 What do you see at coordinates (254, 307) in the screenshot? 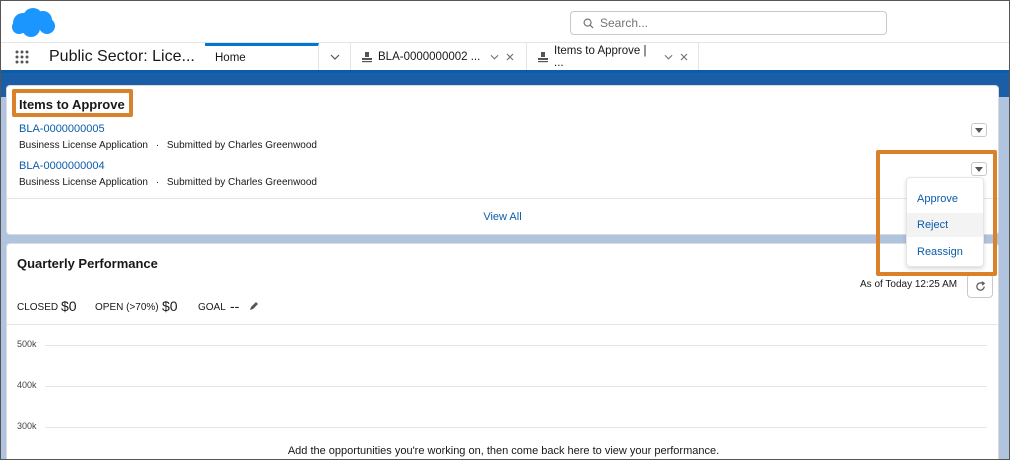
I see `edit-pencil-icon` at bounding box center [254, 307].